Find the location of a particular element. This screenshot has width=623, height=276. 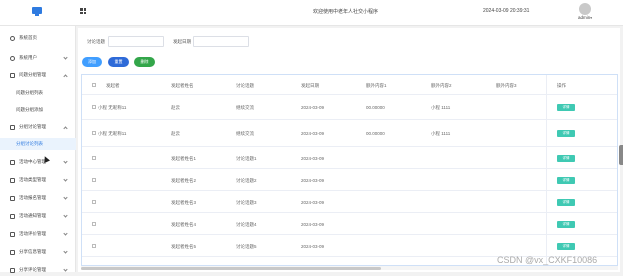

table-cell: 小程 1111 is located at coordinates (441, 107).